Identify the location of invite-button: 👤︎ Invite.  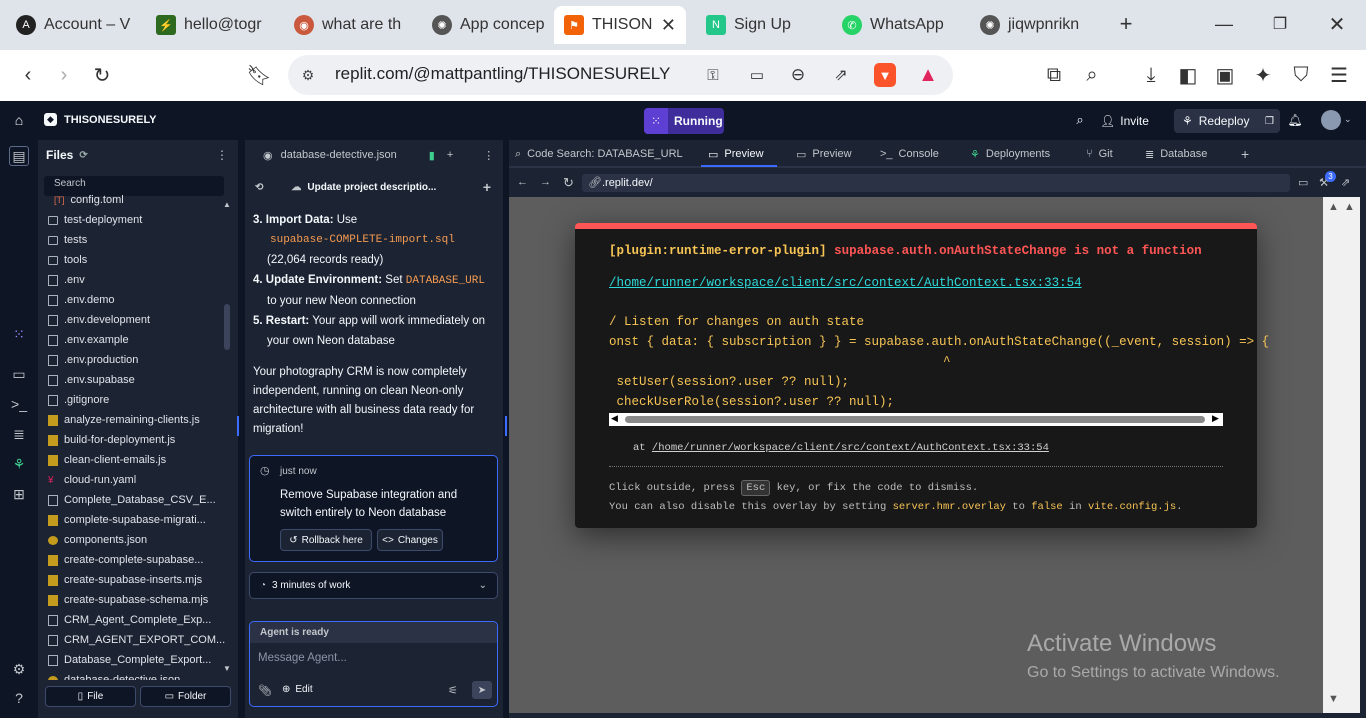
(1124, 121).